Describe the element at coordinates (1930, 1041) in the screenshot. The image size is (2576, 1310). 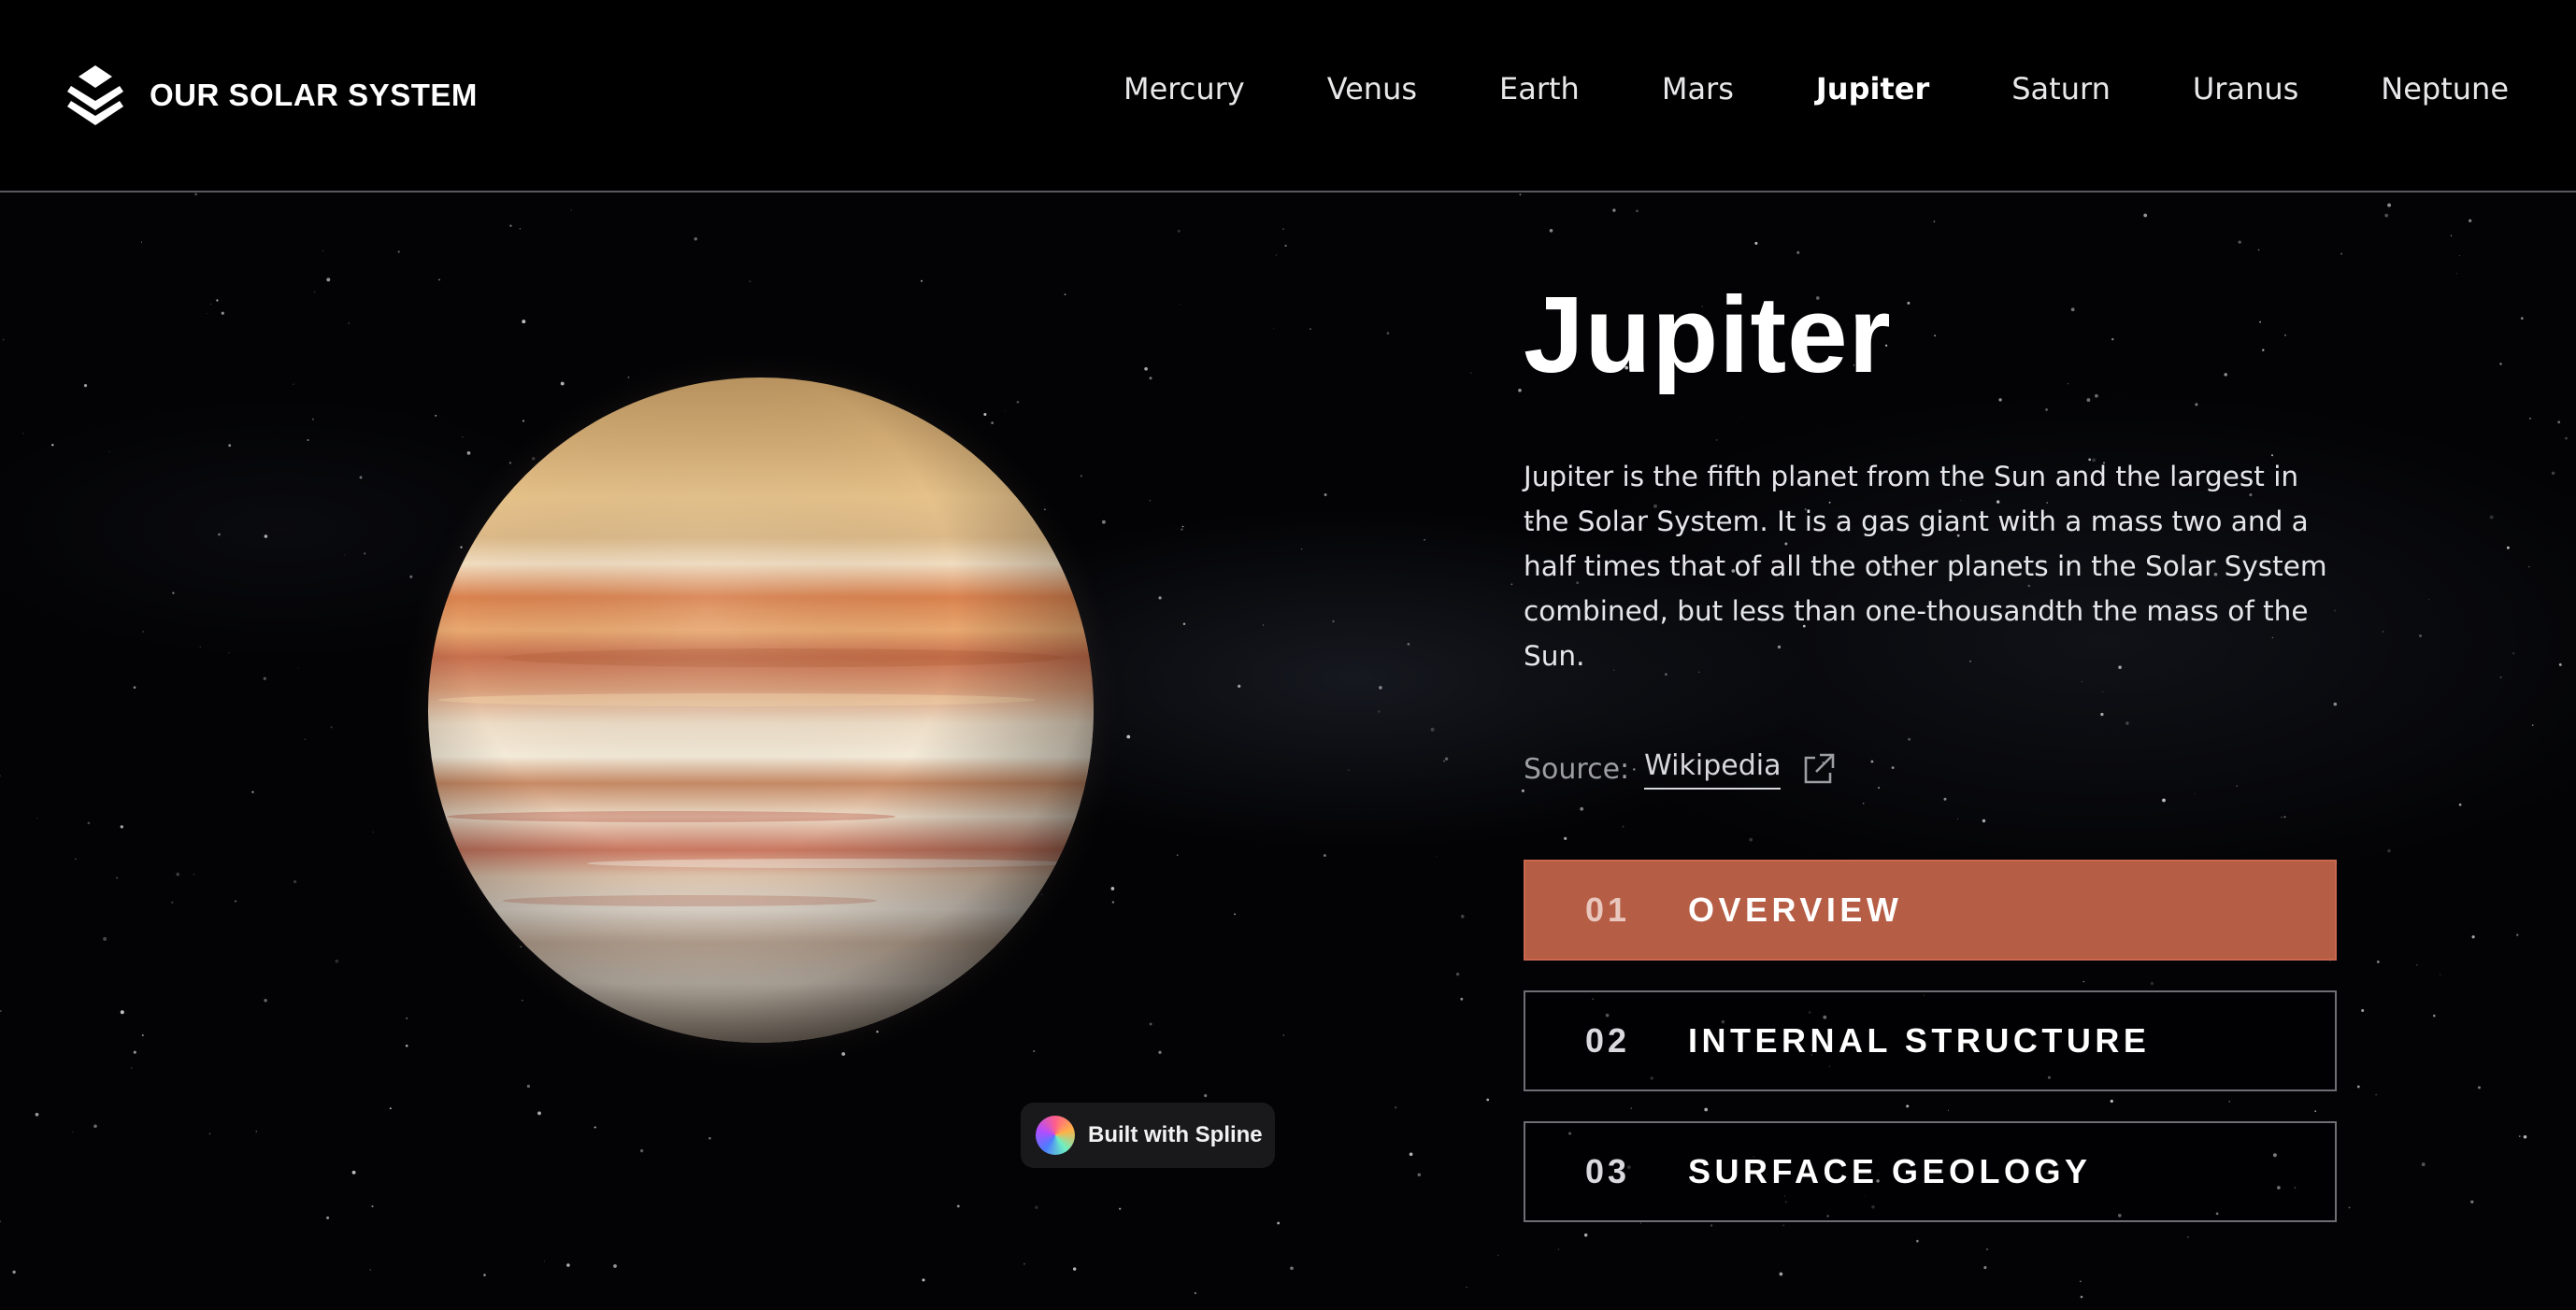
I see `tab-internal-structure: 02 INTERNAL STRUCTURE` at that location.